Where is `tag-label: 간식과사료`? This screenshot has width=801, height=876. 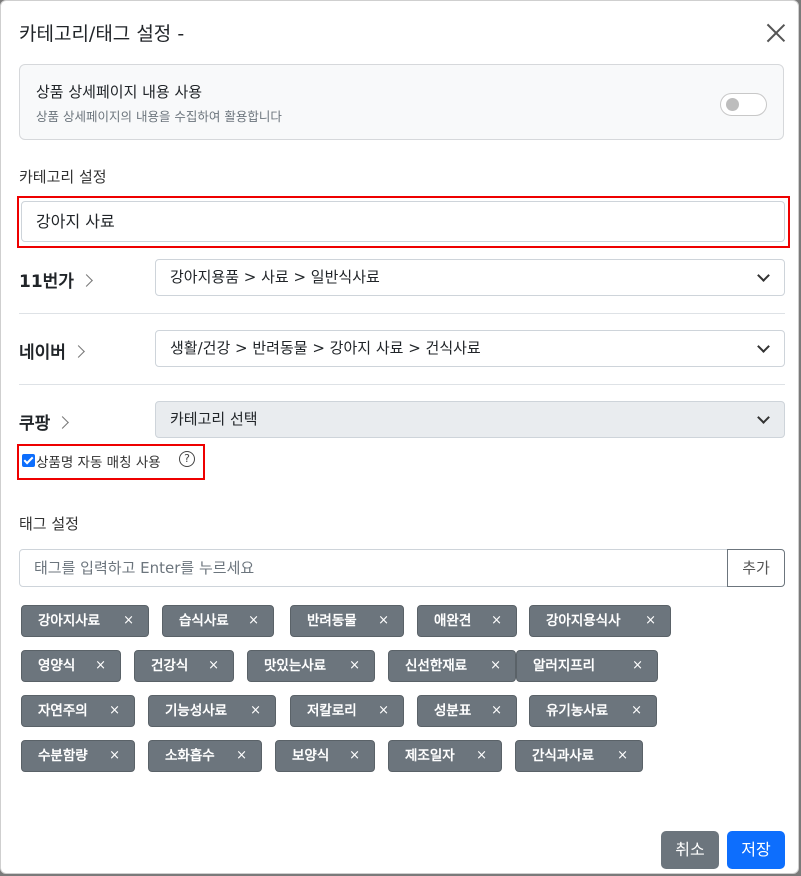 tag-label: 간식과사료 is located at coordinates (563, 756).